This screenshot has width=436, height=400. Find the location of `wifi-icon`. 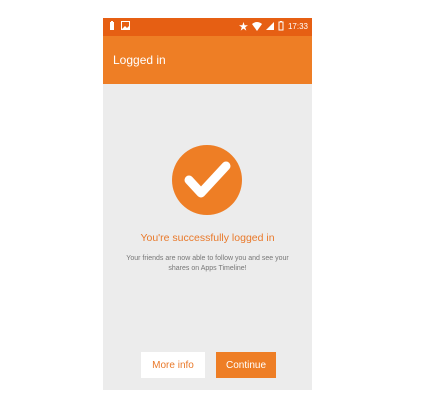

wifi-icon is located at coordinates (256, 27).